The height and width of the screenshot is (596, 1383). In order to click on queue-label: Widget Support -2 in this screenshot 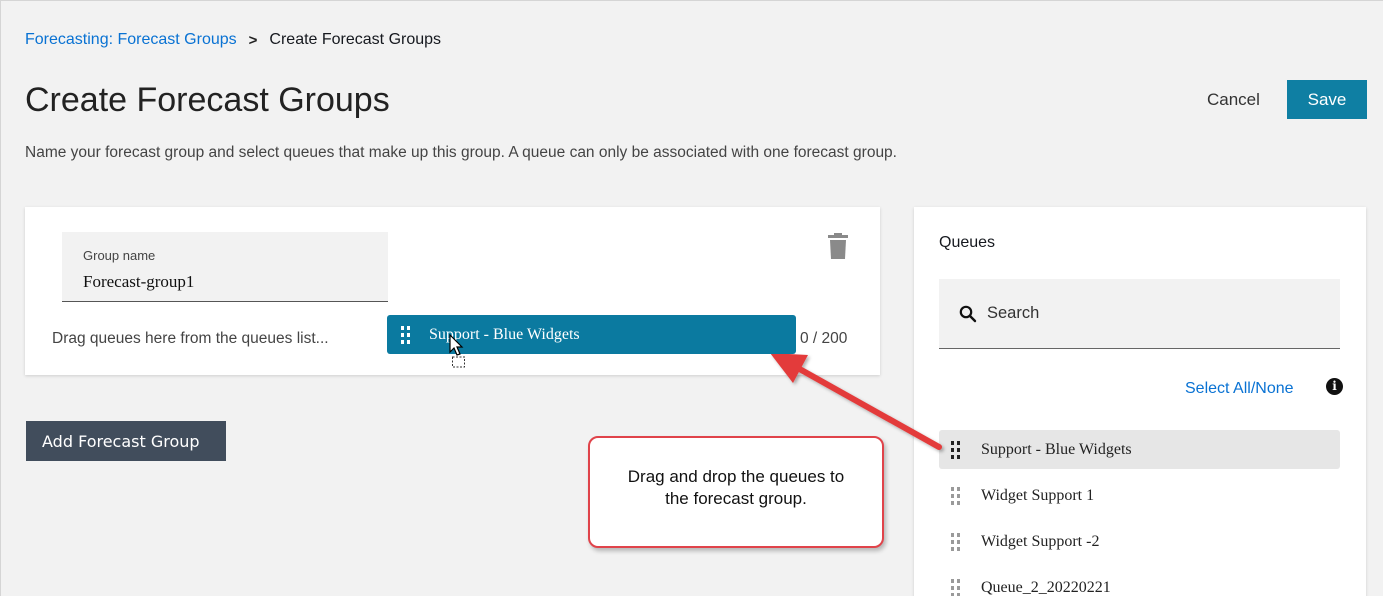, I will do `click(1040, 541)`.